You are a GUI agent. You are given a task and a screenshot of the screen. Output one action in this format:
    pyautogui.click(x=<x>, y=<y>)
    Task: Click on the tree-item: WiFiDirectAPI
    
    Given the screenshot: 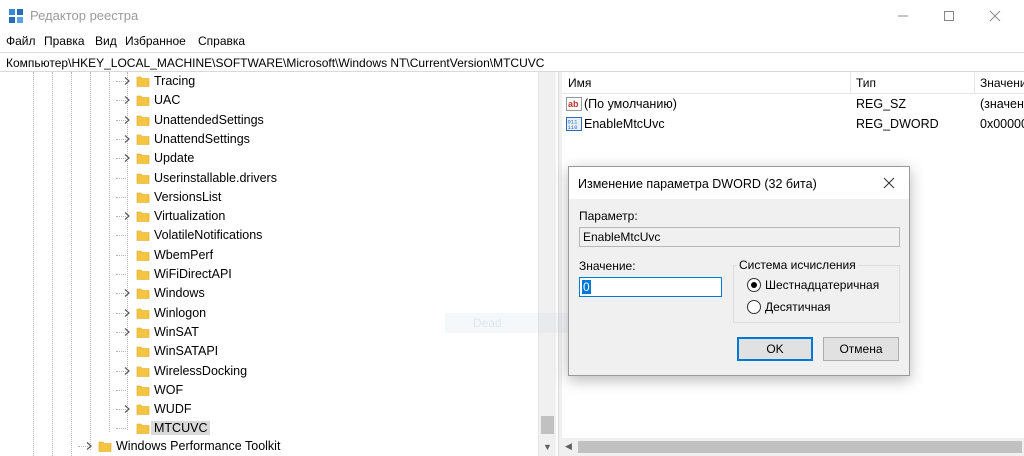 What is the action you would take?
    pyautogui.click(x=270, y=274)
    